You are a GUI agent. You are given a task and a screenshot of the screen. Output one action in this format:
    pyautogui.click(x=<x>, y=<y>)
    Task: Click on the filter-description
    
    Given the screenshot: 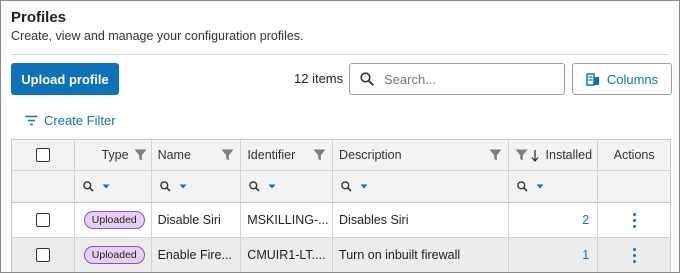 What is the action you would take?
    pyautogui.click(x=421, y=186)
    